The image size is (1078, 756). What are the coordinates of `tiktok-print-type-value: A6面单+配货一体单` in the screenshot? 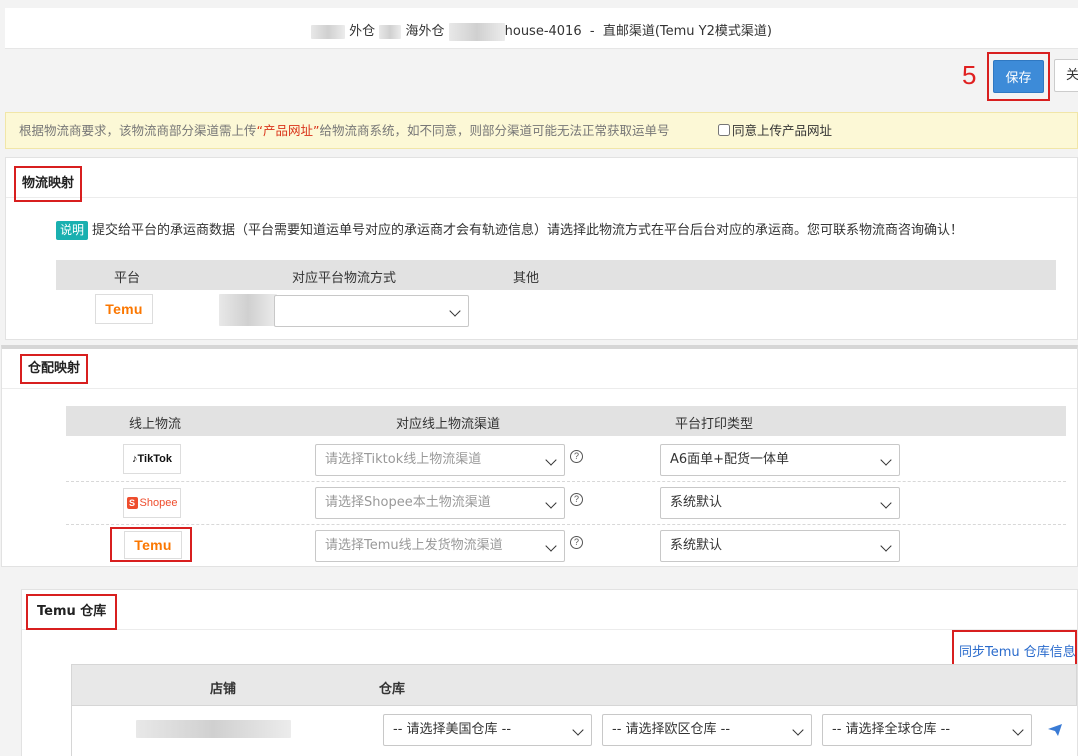 It's located at (730, 459).